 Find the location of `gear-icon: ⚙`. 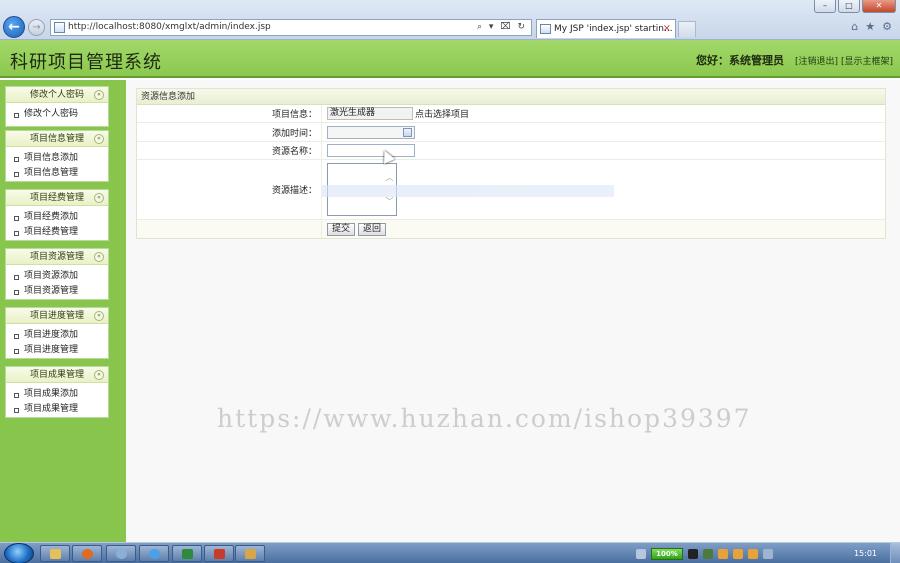

gear-icon: ⚙ is located at coordinates (887, 26).